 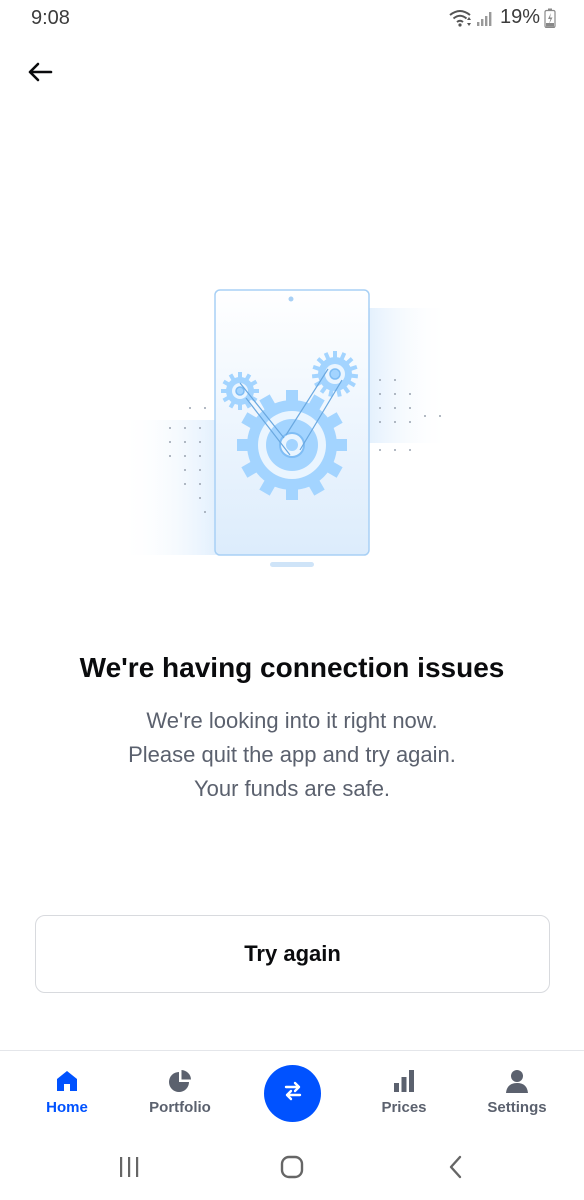 I want to click on back-button, so click(x=40, y=74).